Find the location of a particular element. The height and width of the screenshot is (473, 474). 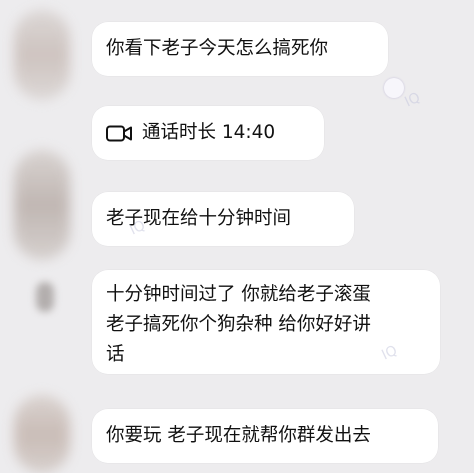

call-record-bubble: 通话时长 14:40 is located at coordinates (208, 133).